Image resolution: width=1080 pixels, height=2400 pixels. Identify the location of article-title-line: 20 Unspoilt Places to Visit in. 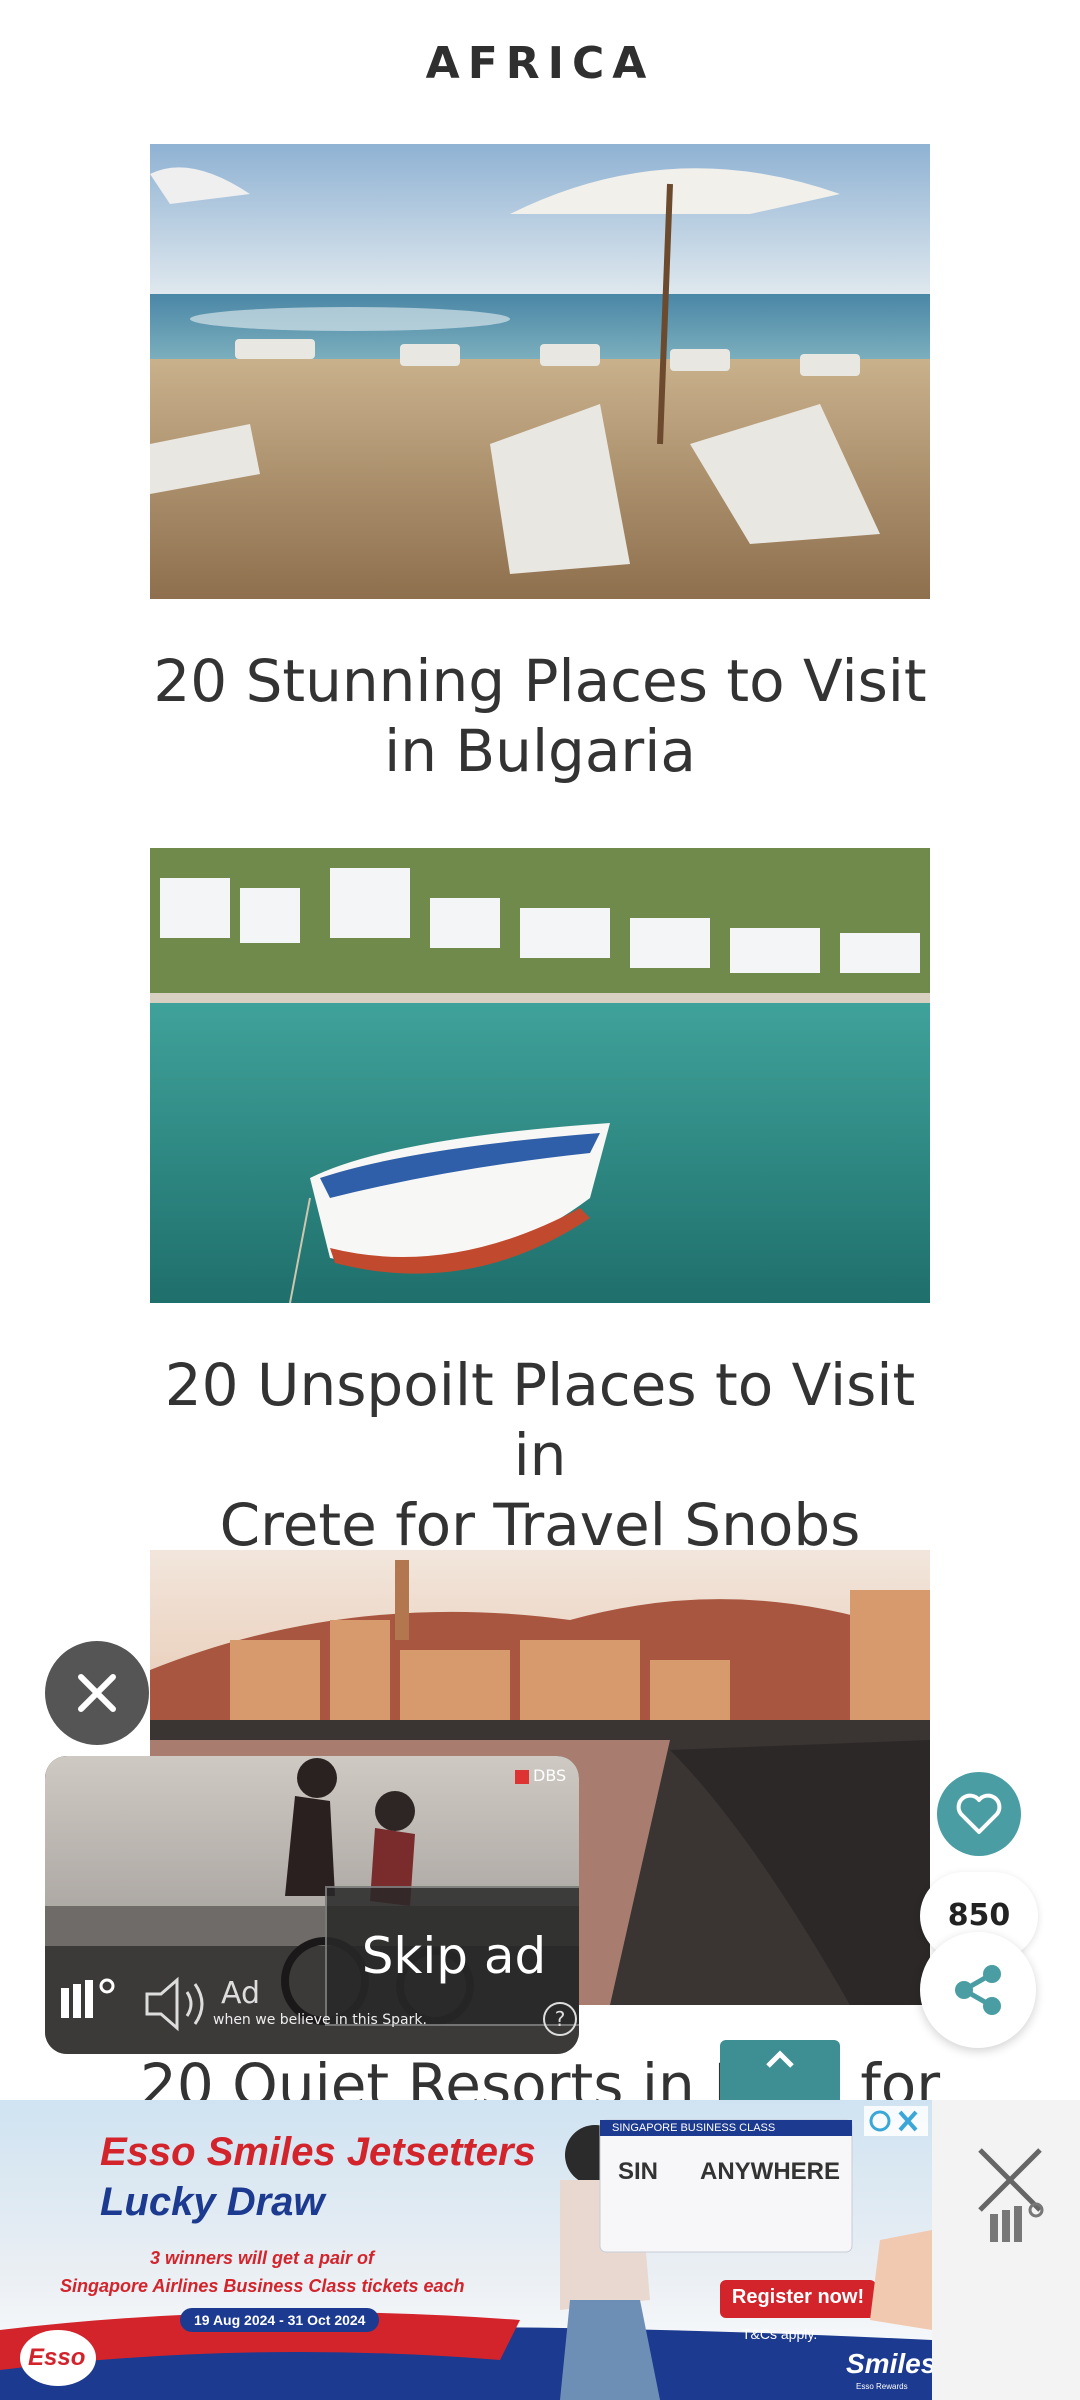
(540, 1420).